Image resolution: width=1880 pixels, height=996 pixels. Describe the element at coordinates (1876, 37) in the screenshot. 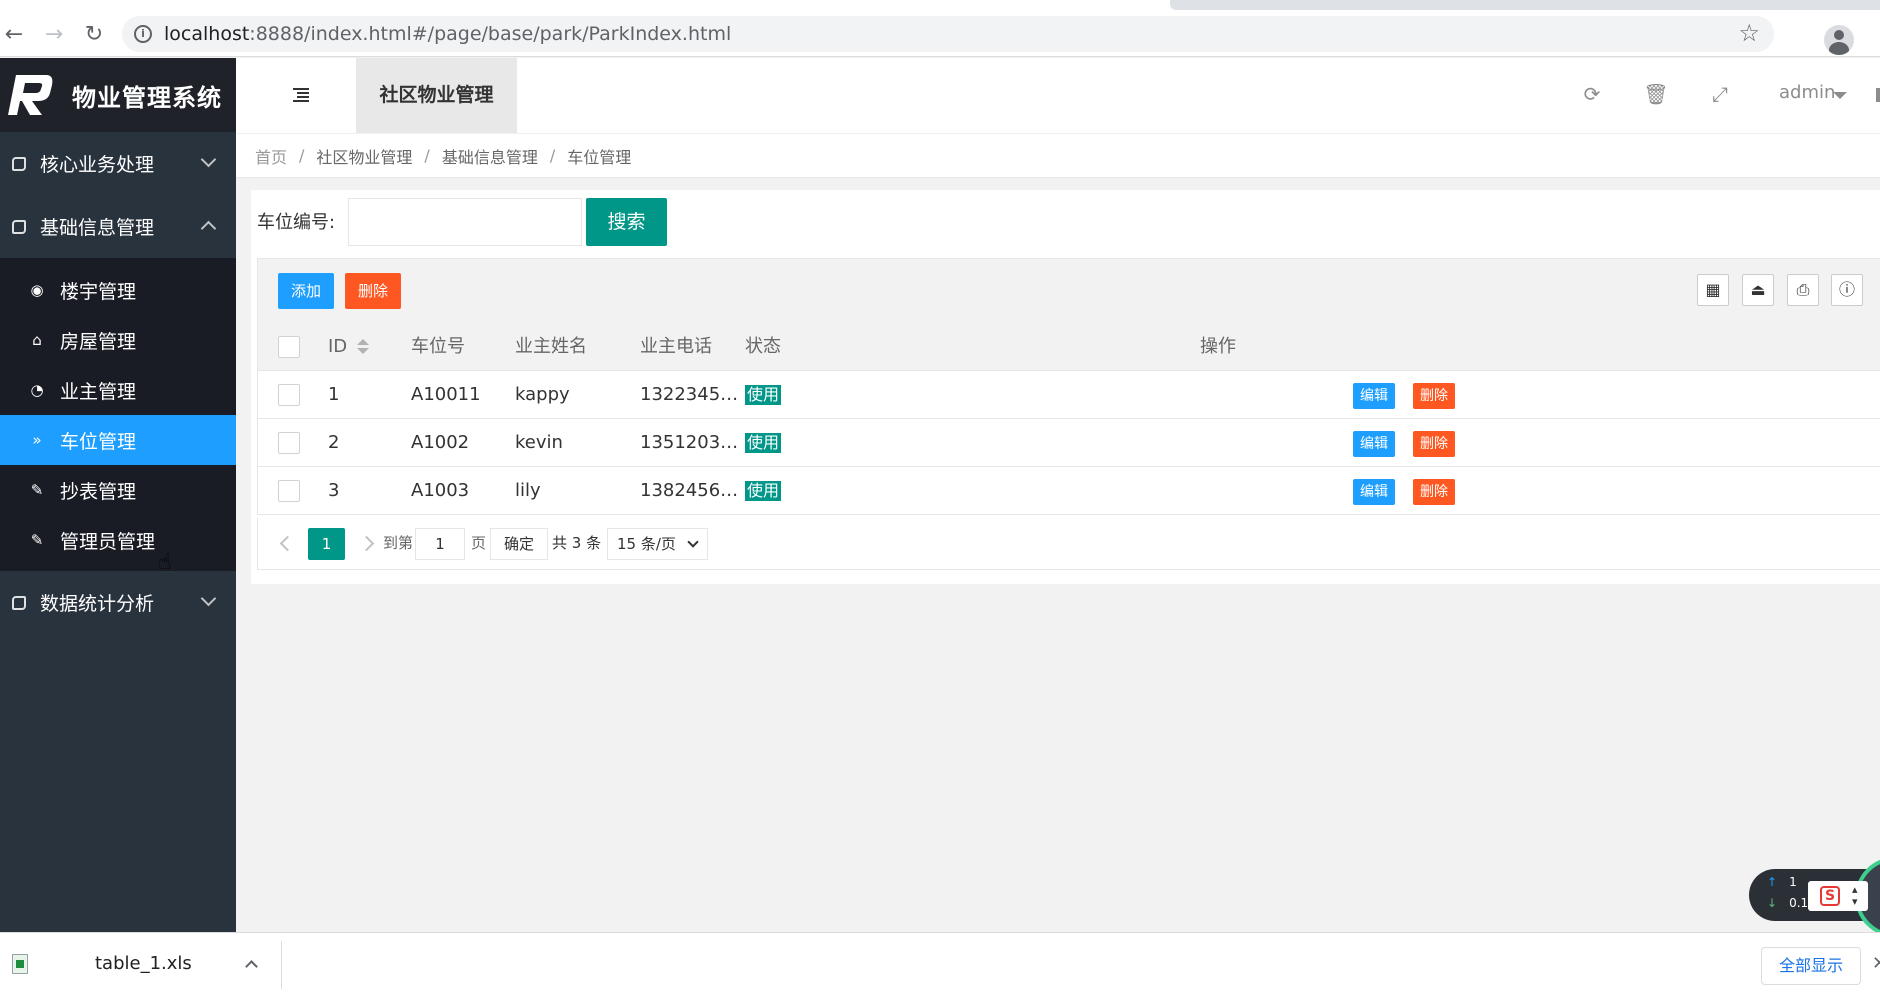

I see `browser-menu-icon: ⋮` at that location.